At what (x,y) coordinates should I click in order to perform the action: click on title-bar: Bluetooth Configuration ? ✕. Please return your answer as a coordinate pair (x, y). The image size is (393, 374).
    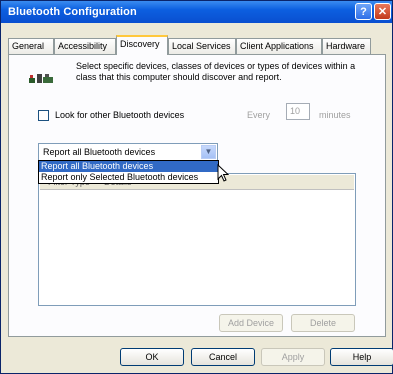
    Looking at the image, I should click on (196, 12).